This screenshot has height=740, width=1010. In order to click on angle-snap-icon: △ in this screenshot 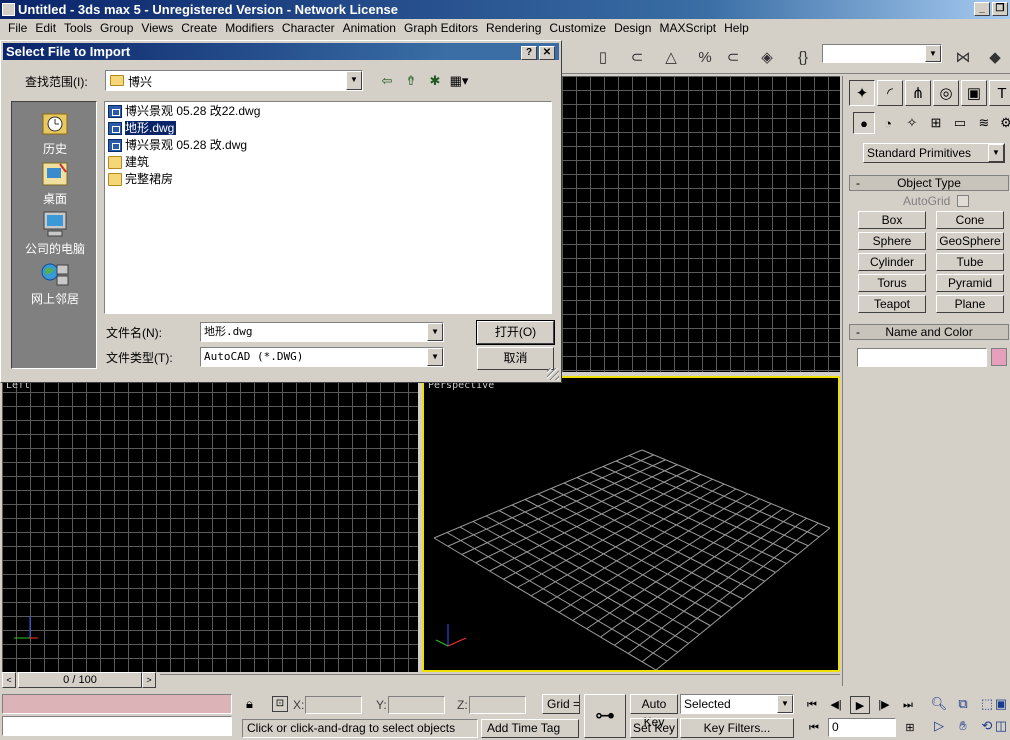, I will do `click(671, 57)`.